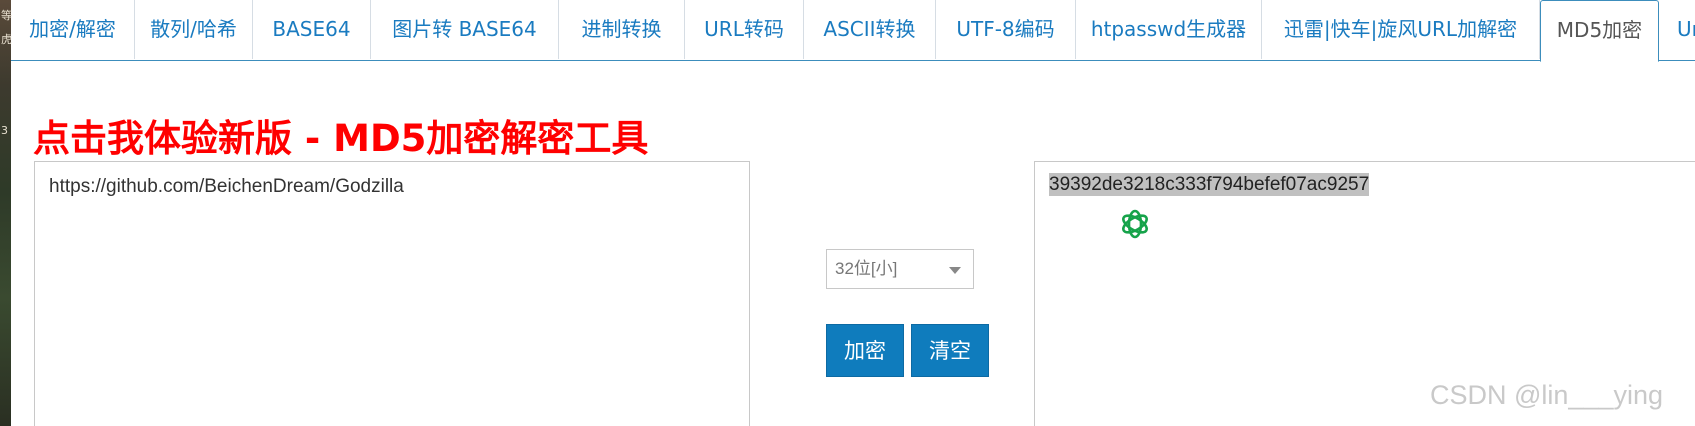 The image size is (1695, 426). What do you see at coordinates (866, 268) in the screenshot?
I see `md5-mode-selected: 32位[小]` at bounding box center [866, 268].